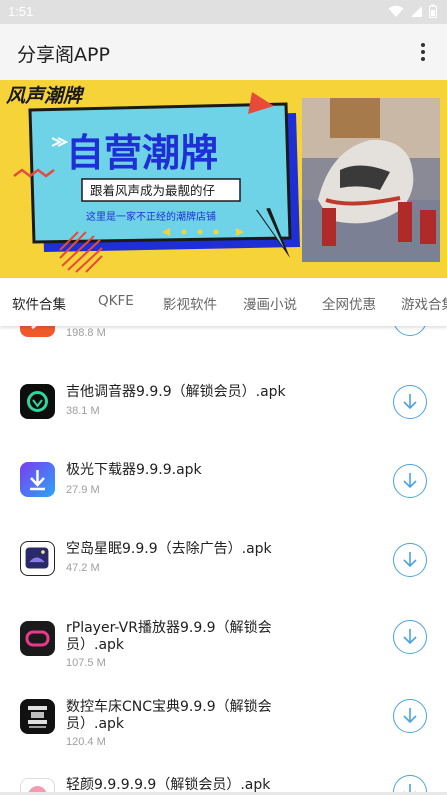  Describe the element at coordinates (21, 11) in the screenshot. I see `status-time: 1:51` at that location.